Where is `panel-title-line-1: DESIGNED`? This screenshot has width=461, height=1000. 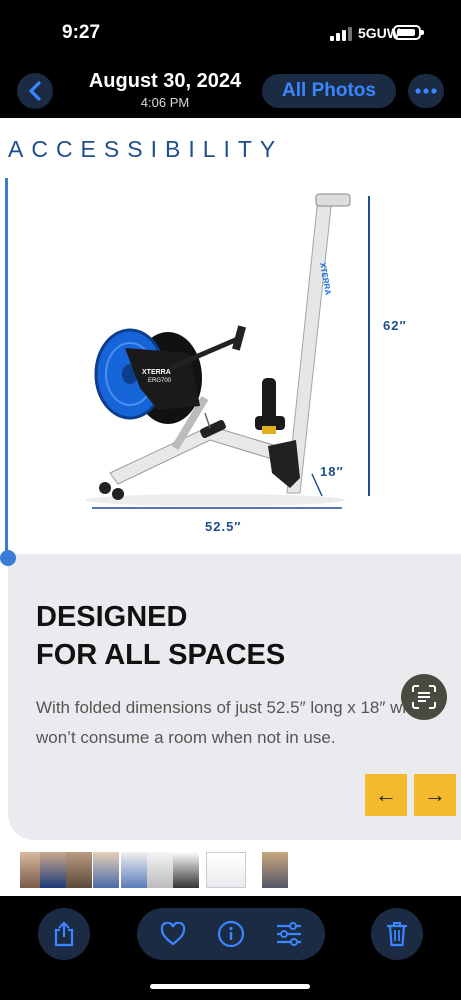
panel-title-line-1: DESIGNED is located at coordinates (112, 617).